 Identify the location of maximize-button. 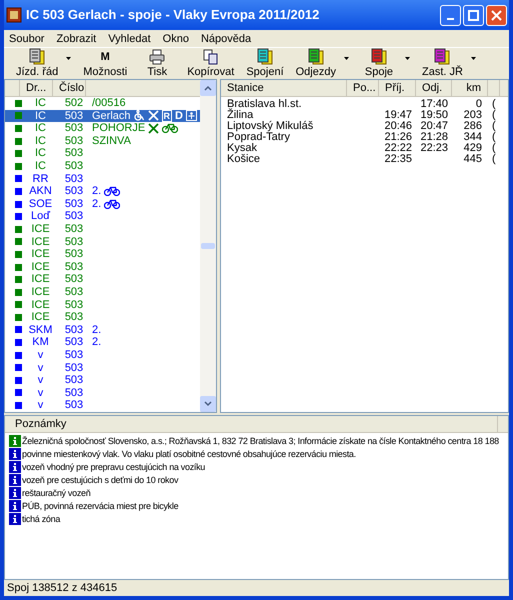
(473, 15).